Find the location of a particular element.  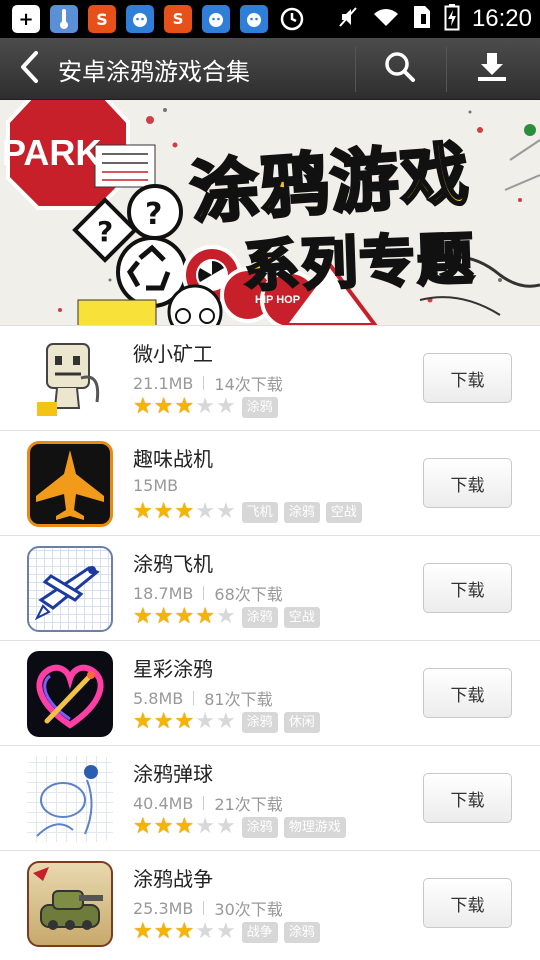

list-item: 涂鸦战争 25.3MB 30次下载 ★ ★ ★ ★ ★ 战争 涂鸦 下载 is located at coordinates (270, 902).